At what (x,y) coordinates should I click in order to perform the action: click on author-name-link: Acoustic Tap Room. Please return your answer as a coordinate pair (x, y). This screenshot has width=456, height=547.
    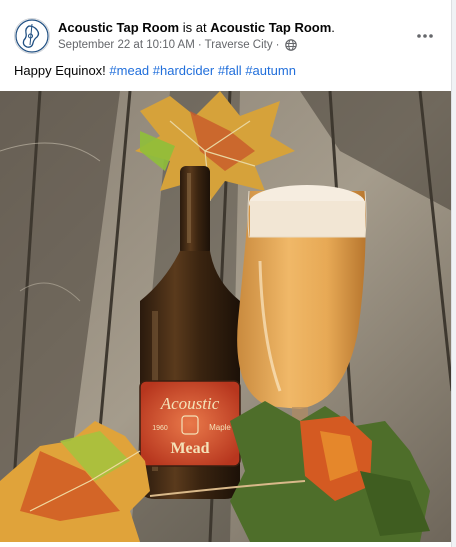
    Looking at the image, I should click on (118, 27).